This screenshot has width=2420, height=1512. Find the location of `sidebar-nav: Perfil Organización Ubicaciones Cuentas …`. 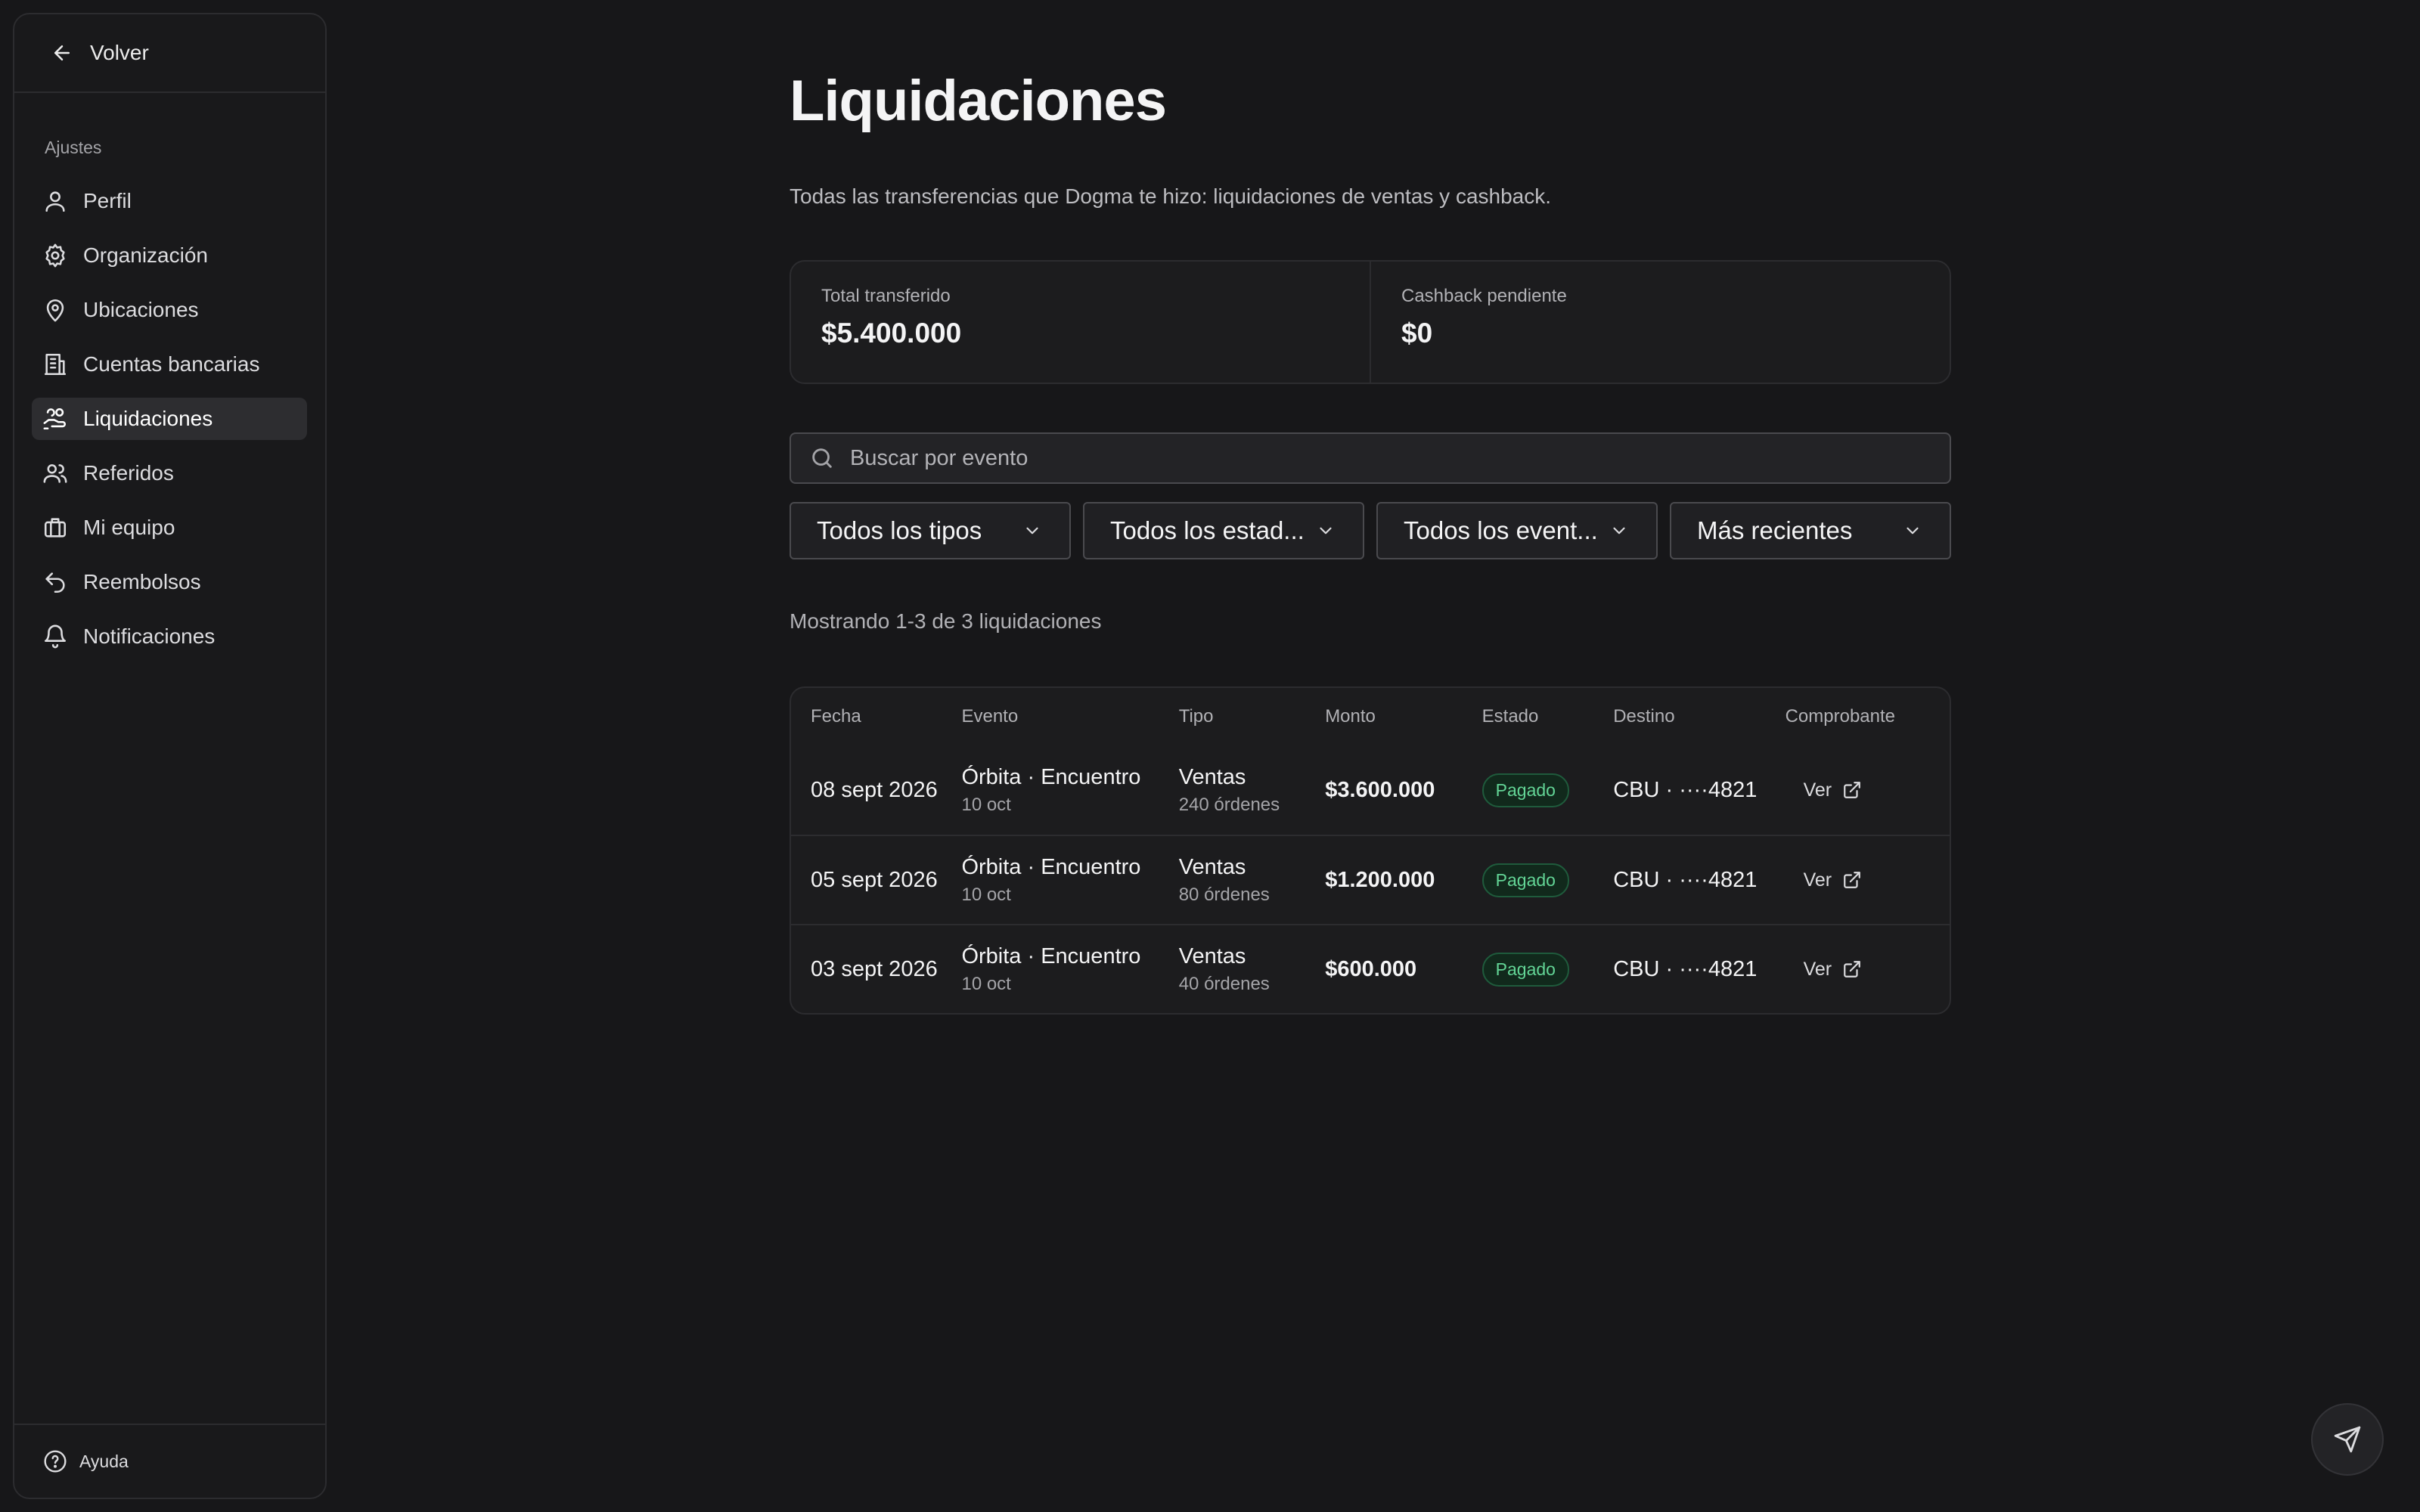

sidebar-nav: Perfil Organización Ubicaciones Cuentas … is located at coordinates (169, 425).